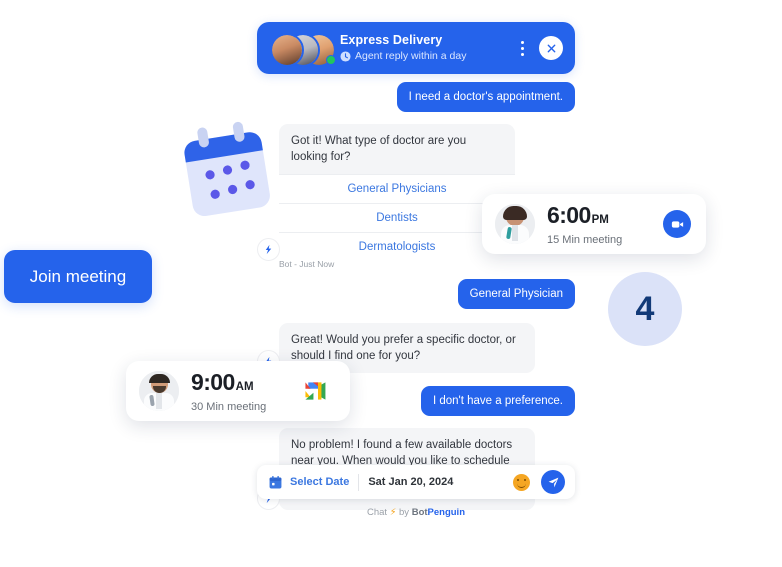  I want to click on meeting-duration: 30 Min meeting, so click(229, 406).